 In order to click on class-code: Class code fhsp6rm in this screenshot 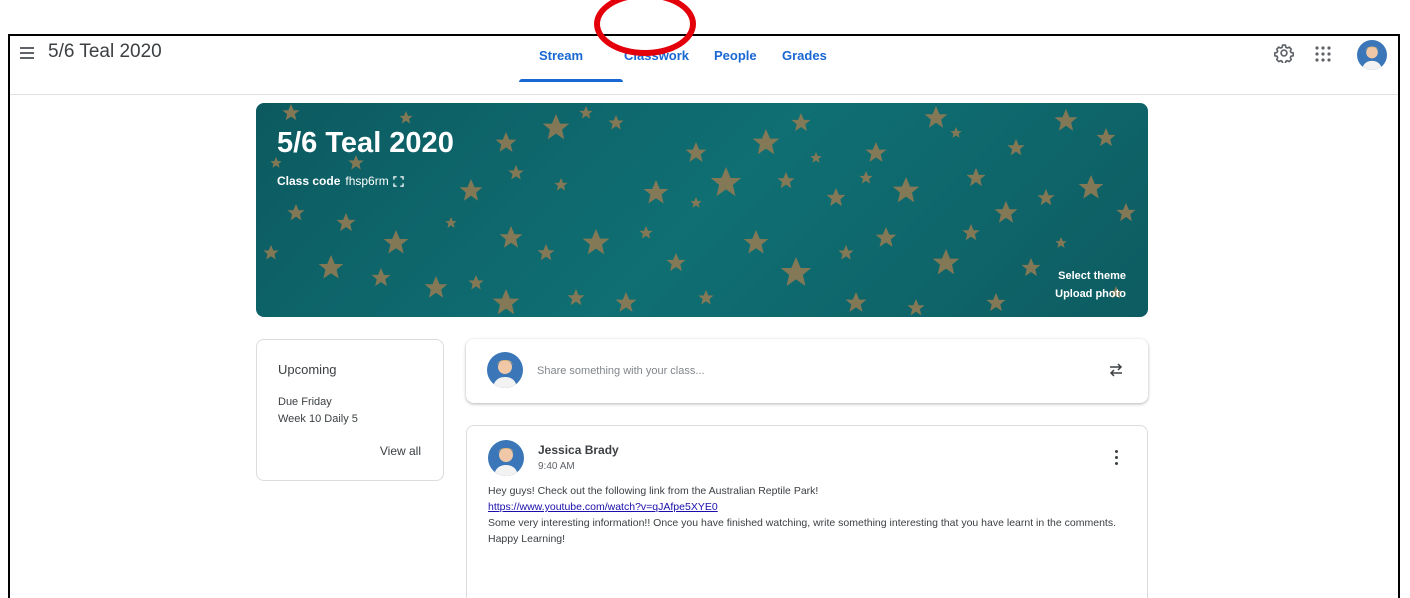, I will do `click(340, 181)`.